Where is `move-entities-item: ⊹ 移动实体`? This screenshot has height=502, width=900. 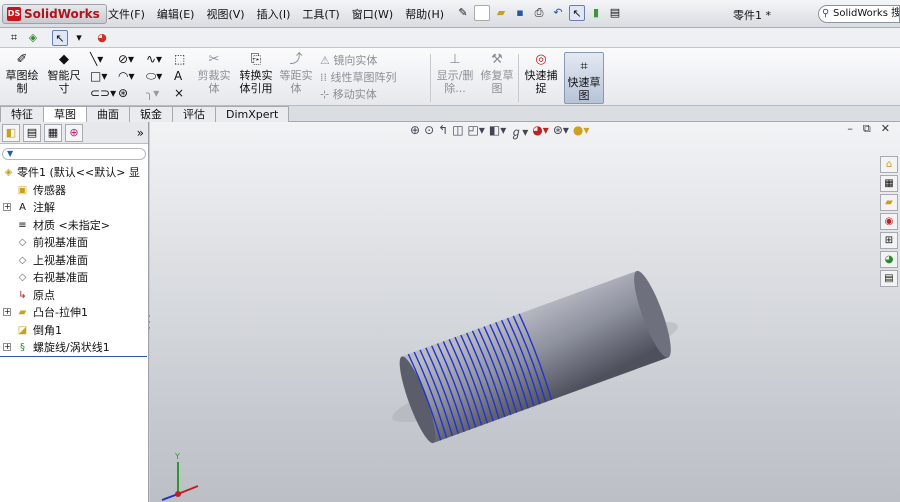 move-entities-item: ⊹ 移动实体 is located at coordinates (358, 94).